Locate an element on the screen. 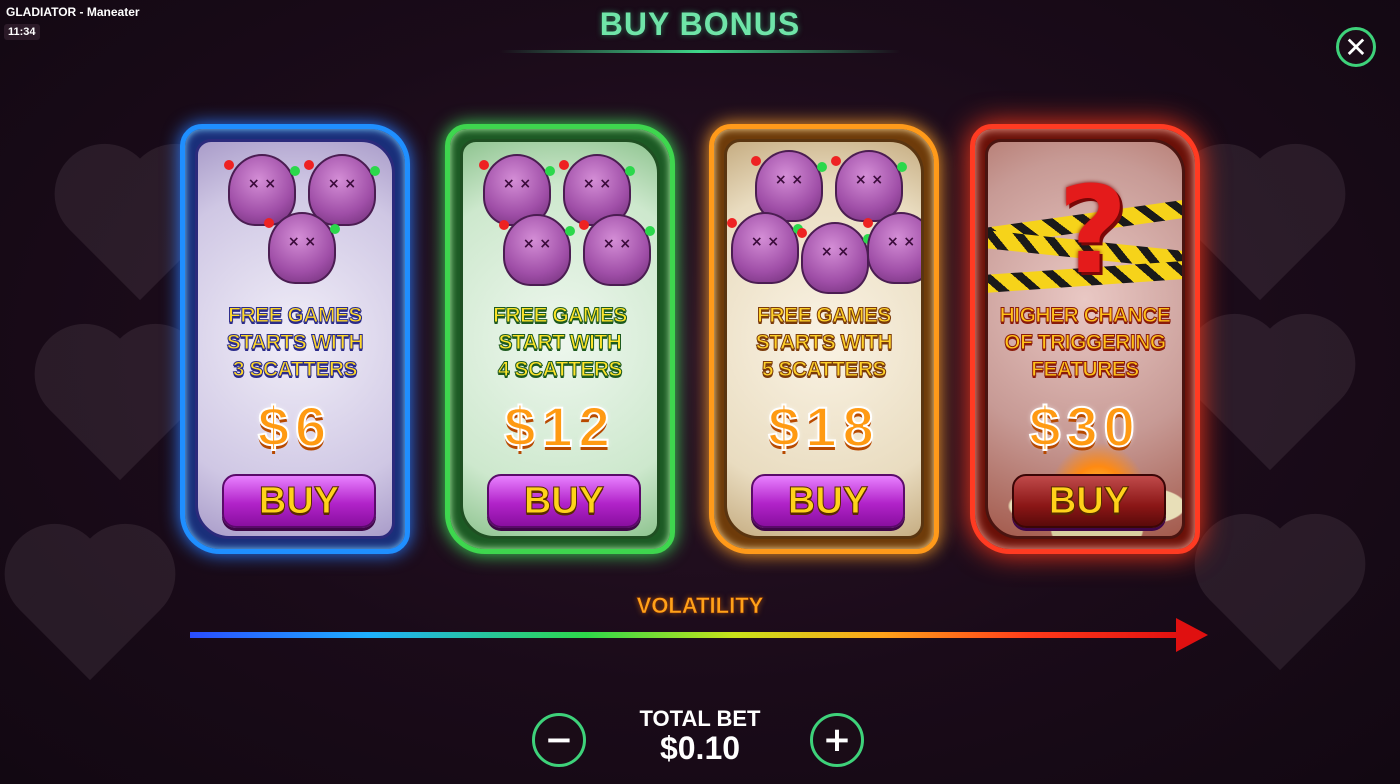 The image size is (1400, 784). bonus-description: FREE GAMES START WITH 4 SCATTERS is located at coordinates (560, 342).